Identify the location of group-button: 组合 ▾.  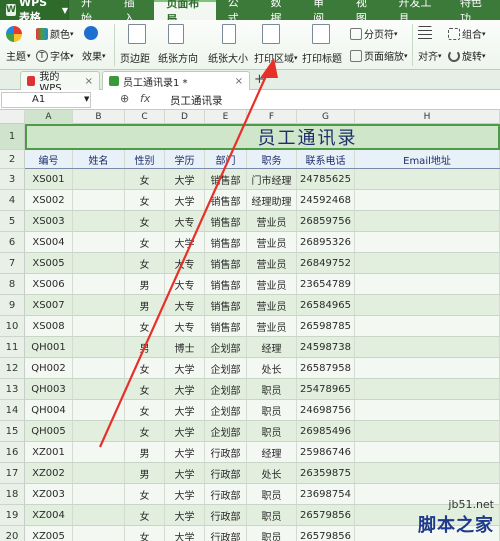
(467, 33).